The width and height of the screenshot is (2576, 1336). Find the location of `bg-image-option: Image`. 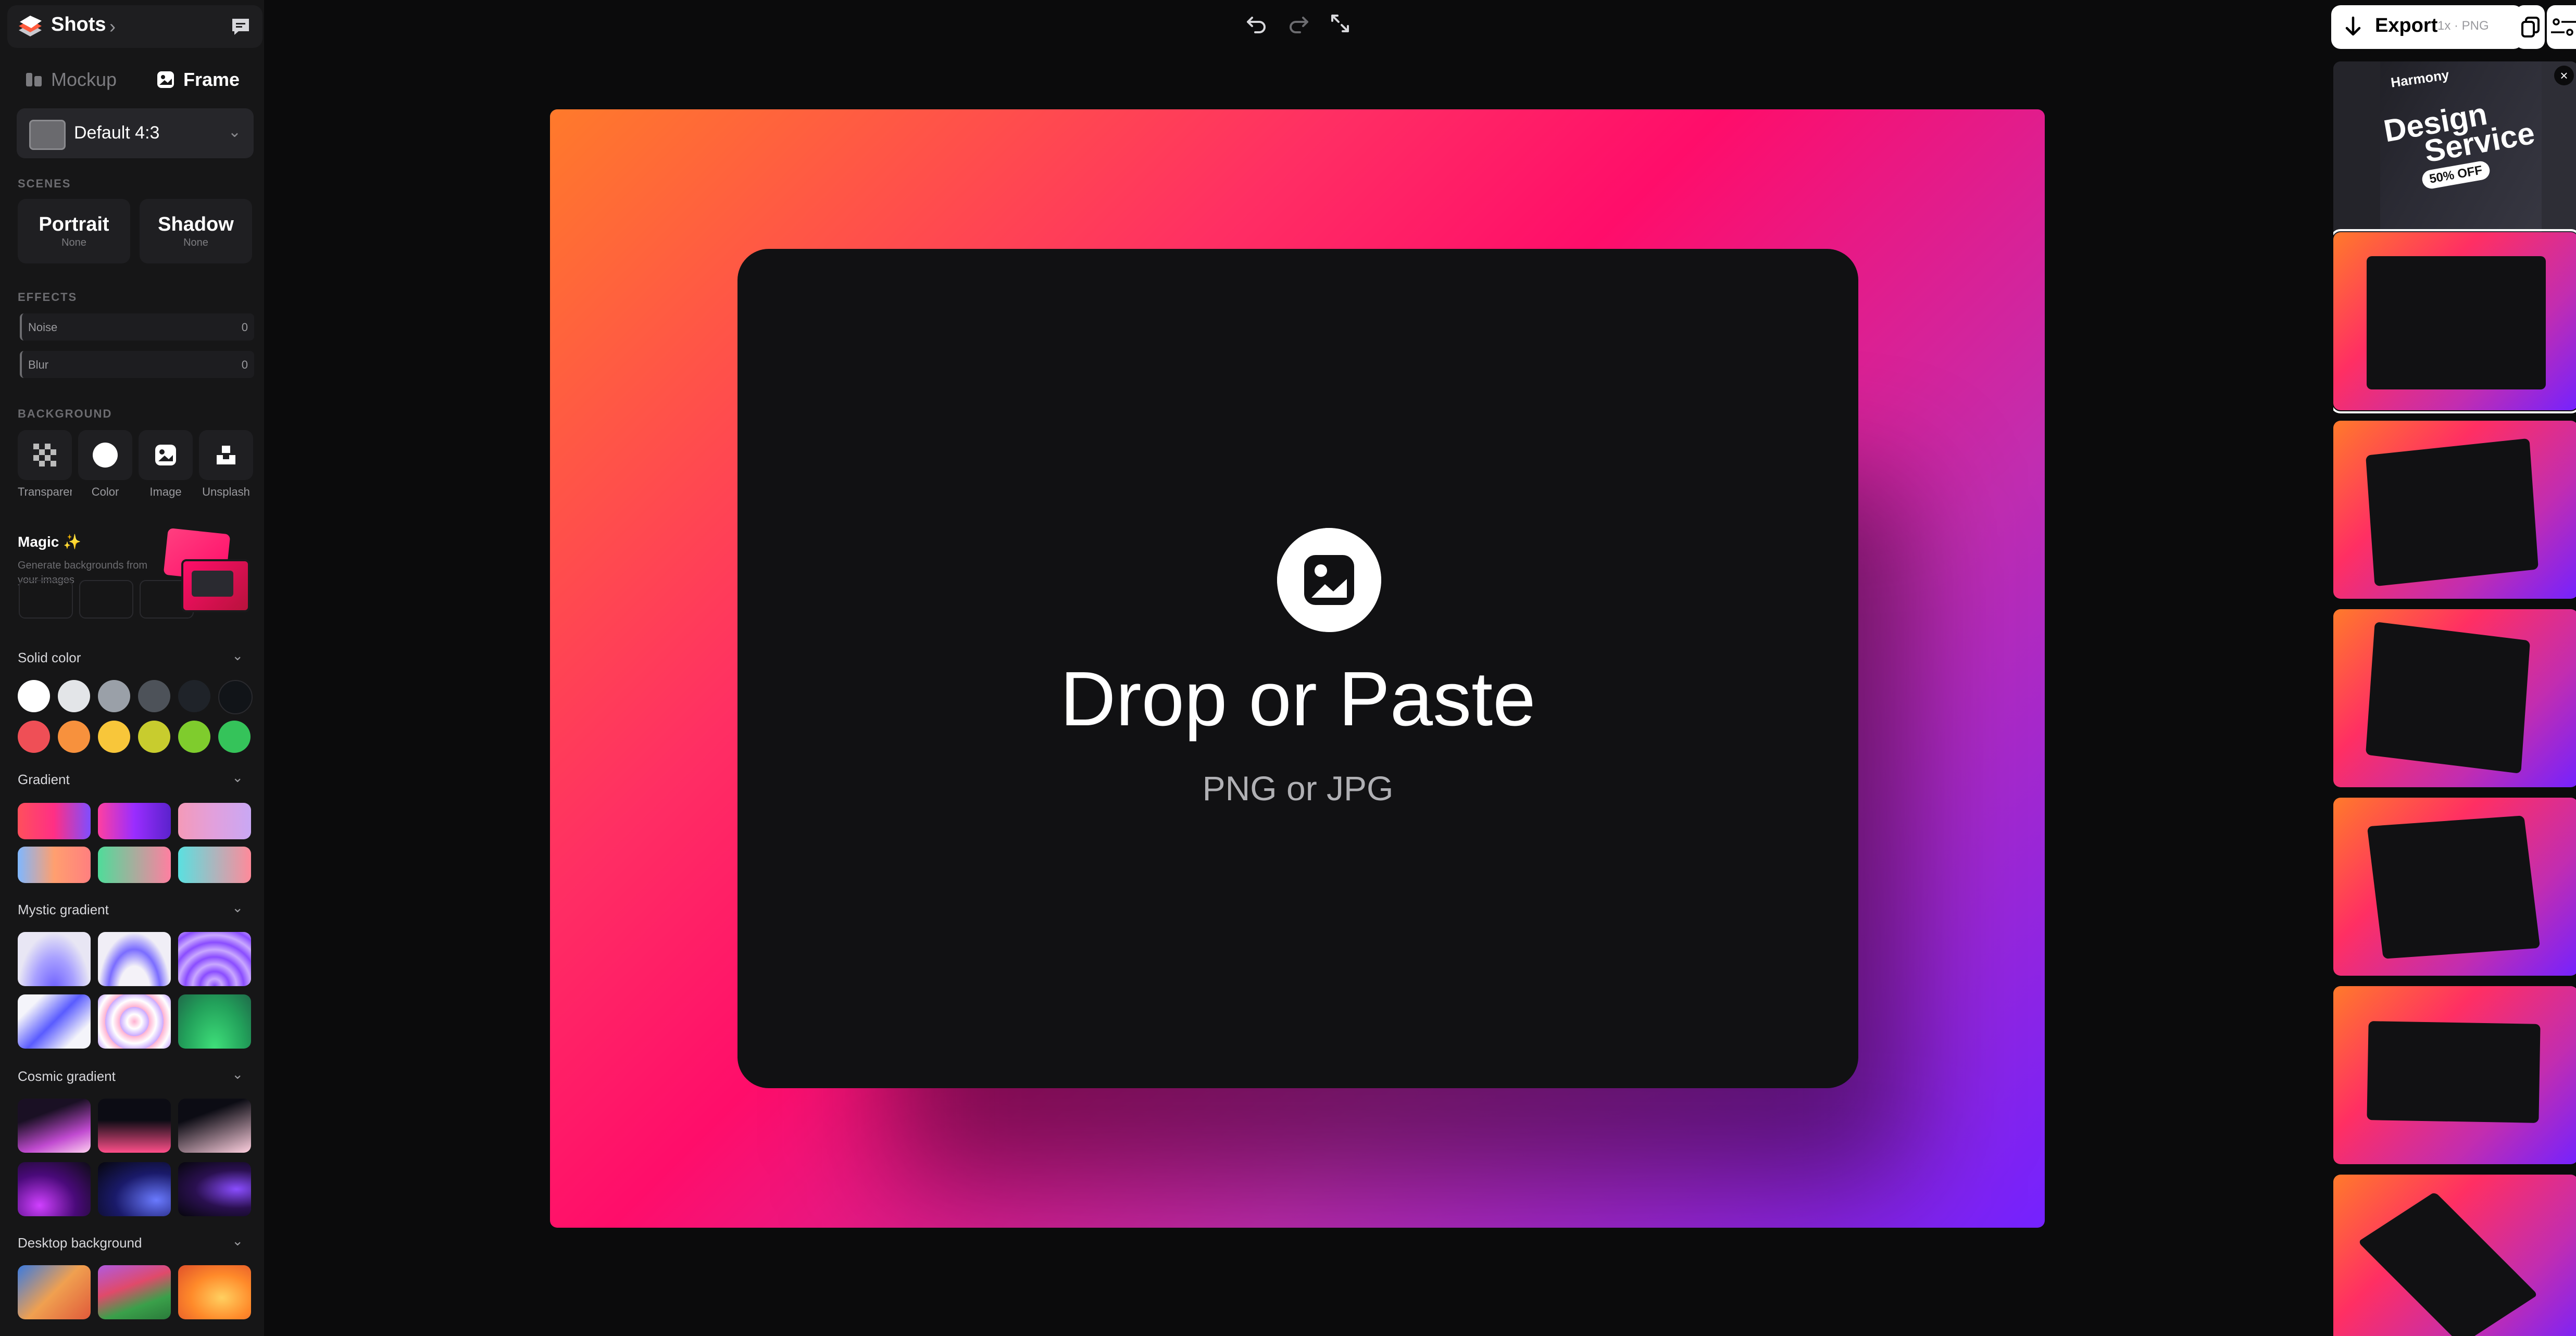

bg-image-option: Image is located at coordinates (166, 464).